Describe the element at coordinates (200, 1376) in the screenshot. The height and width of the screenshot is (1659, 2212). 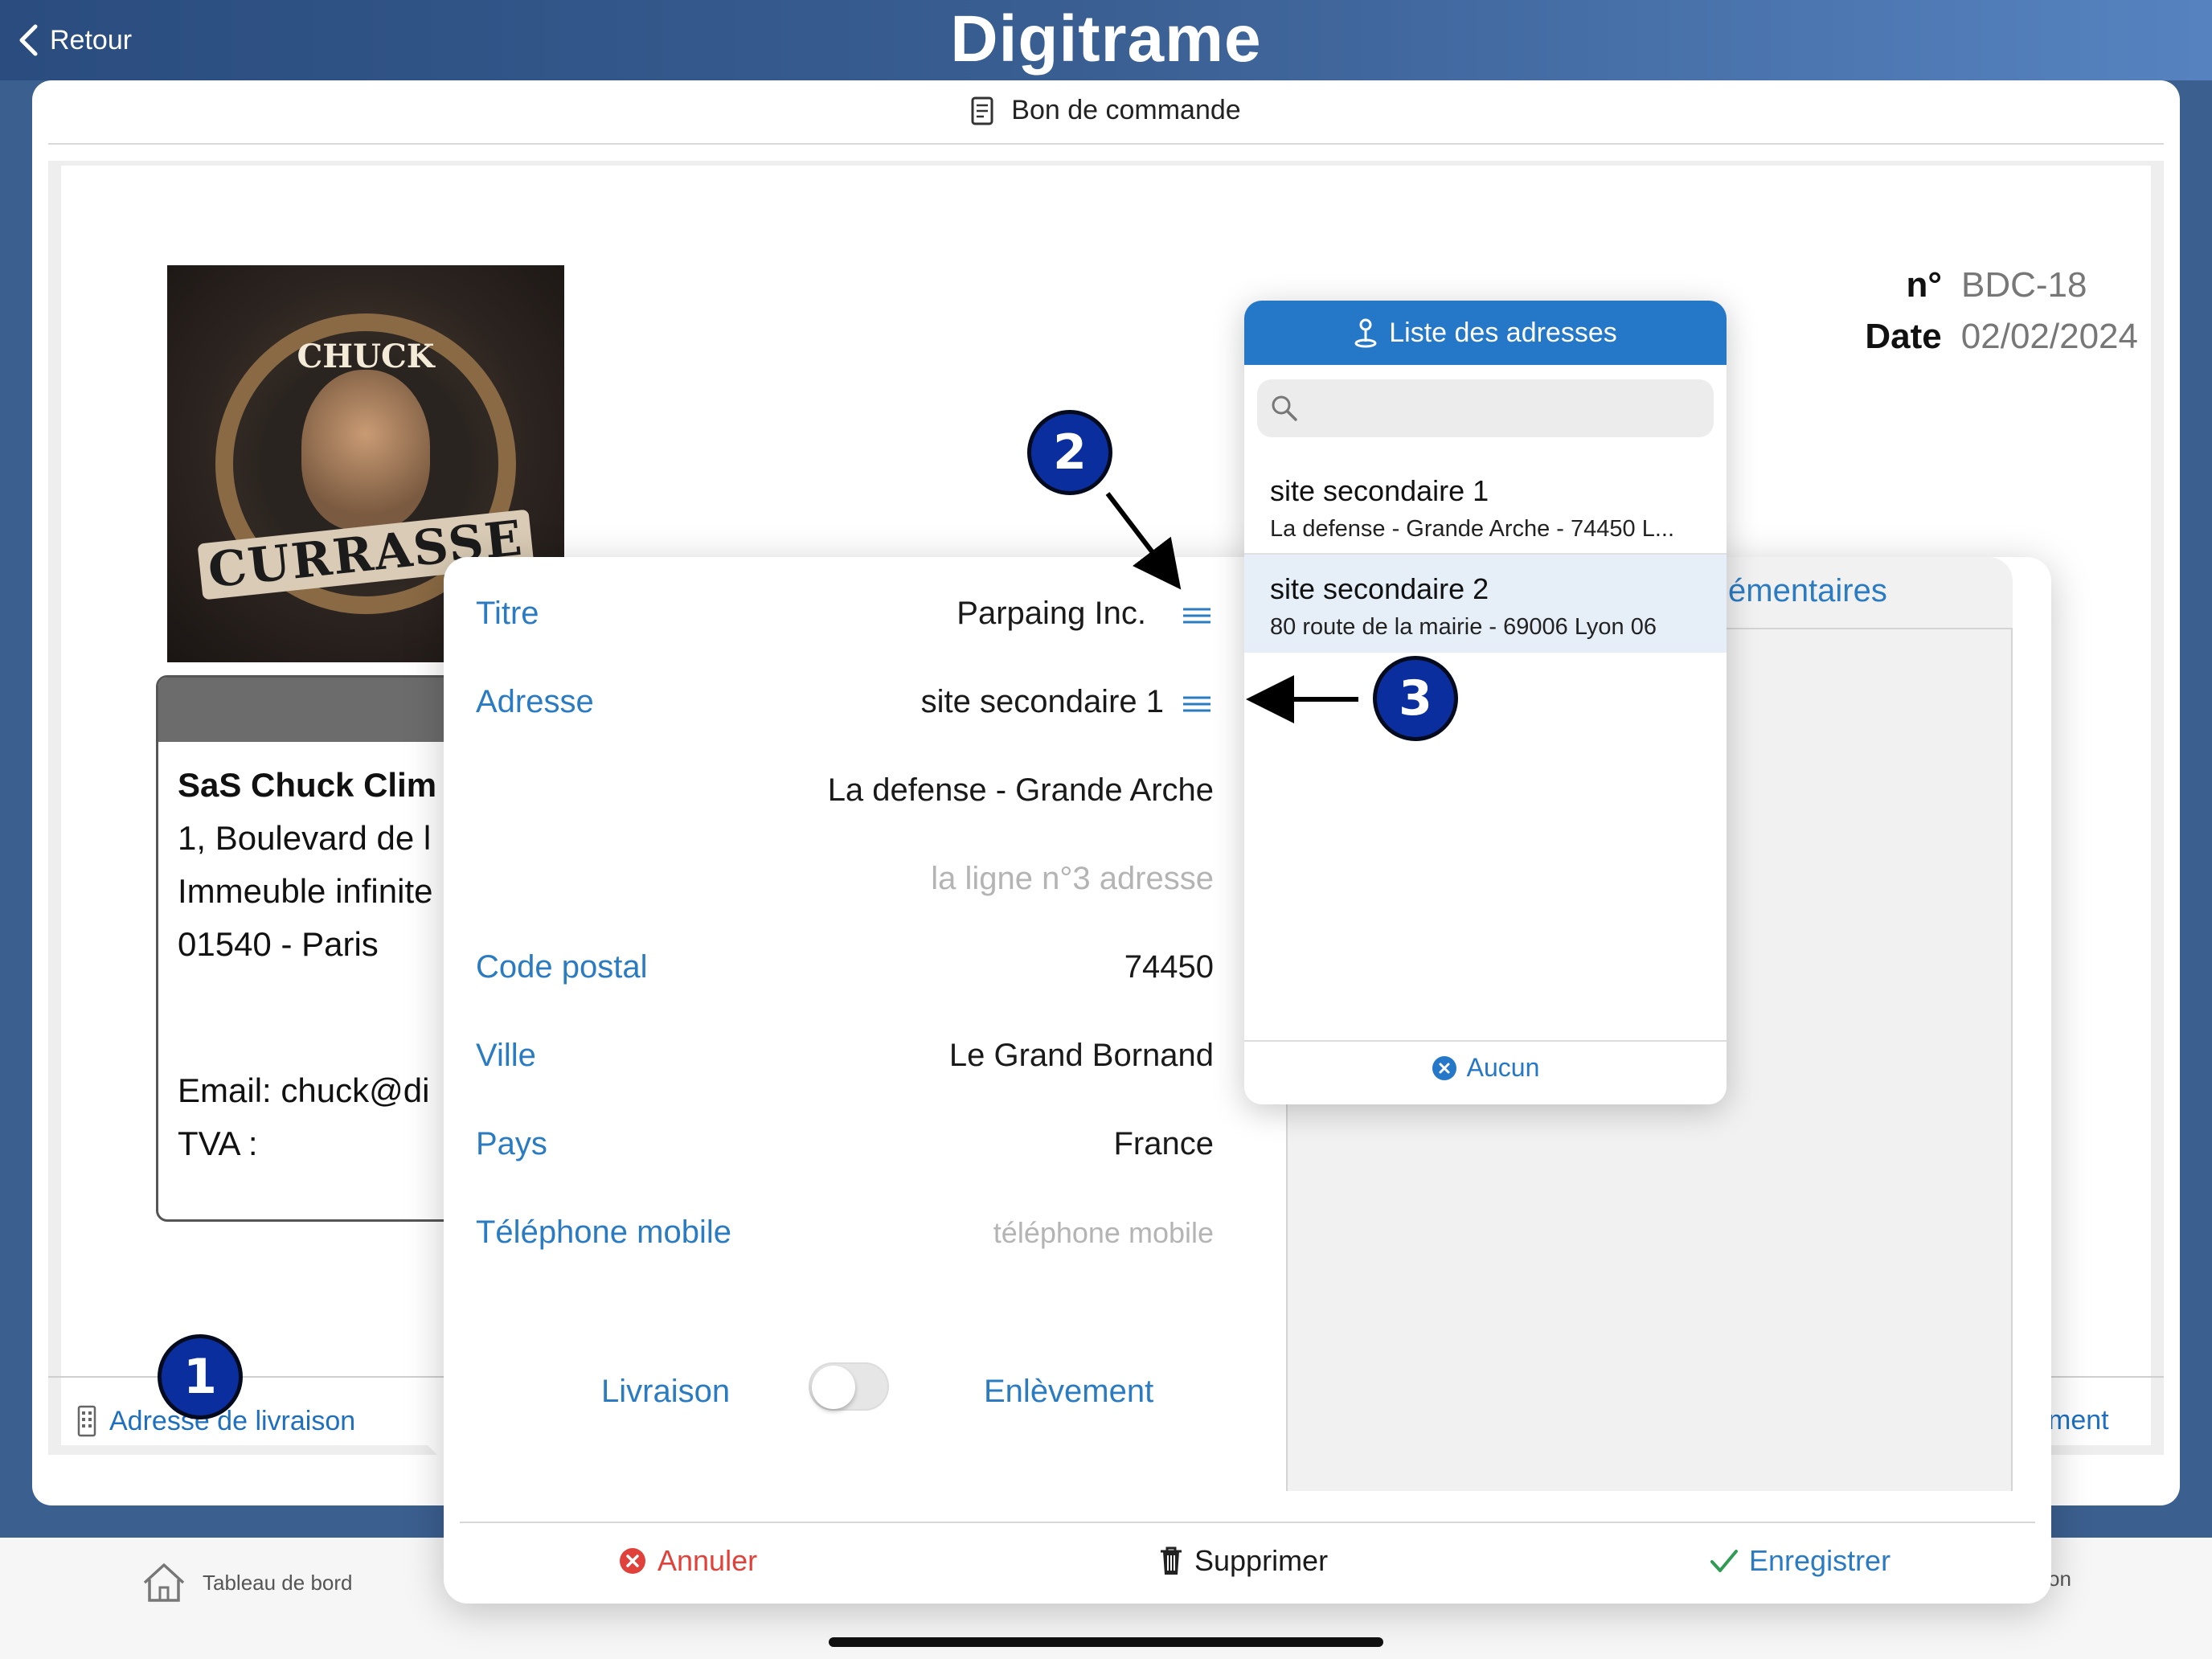
I see `callout-marker: 1` at that location.